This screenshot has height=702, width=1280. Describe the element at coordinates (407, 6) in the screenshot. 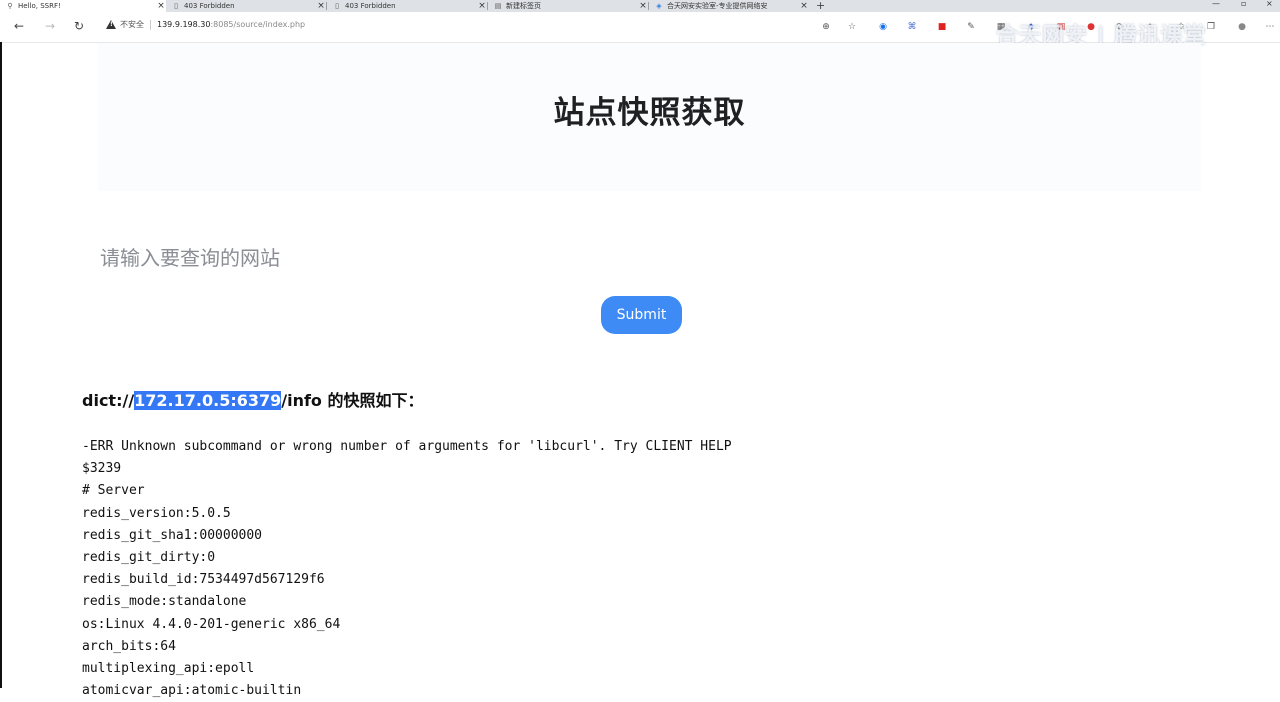

I see `tab-403-forbidden-2: ▯ 403 Forbidden ×` at that location.